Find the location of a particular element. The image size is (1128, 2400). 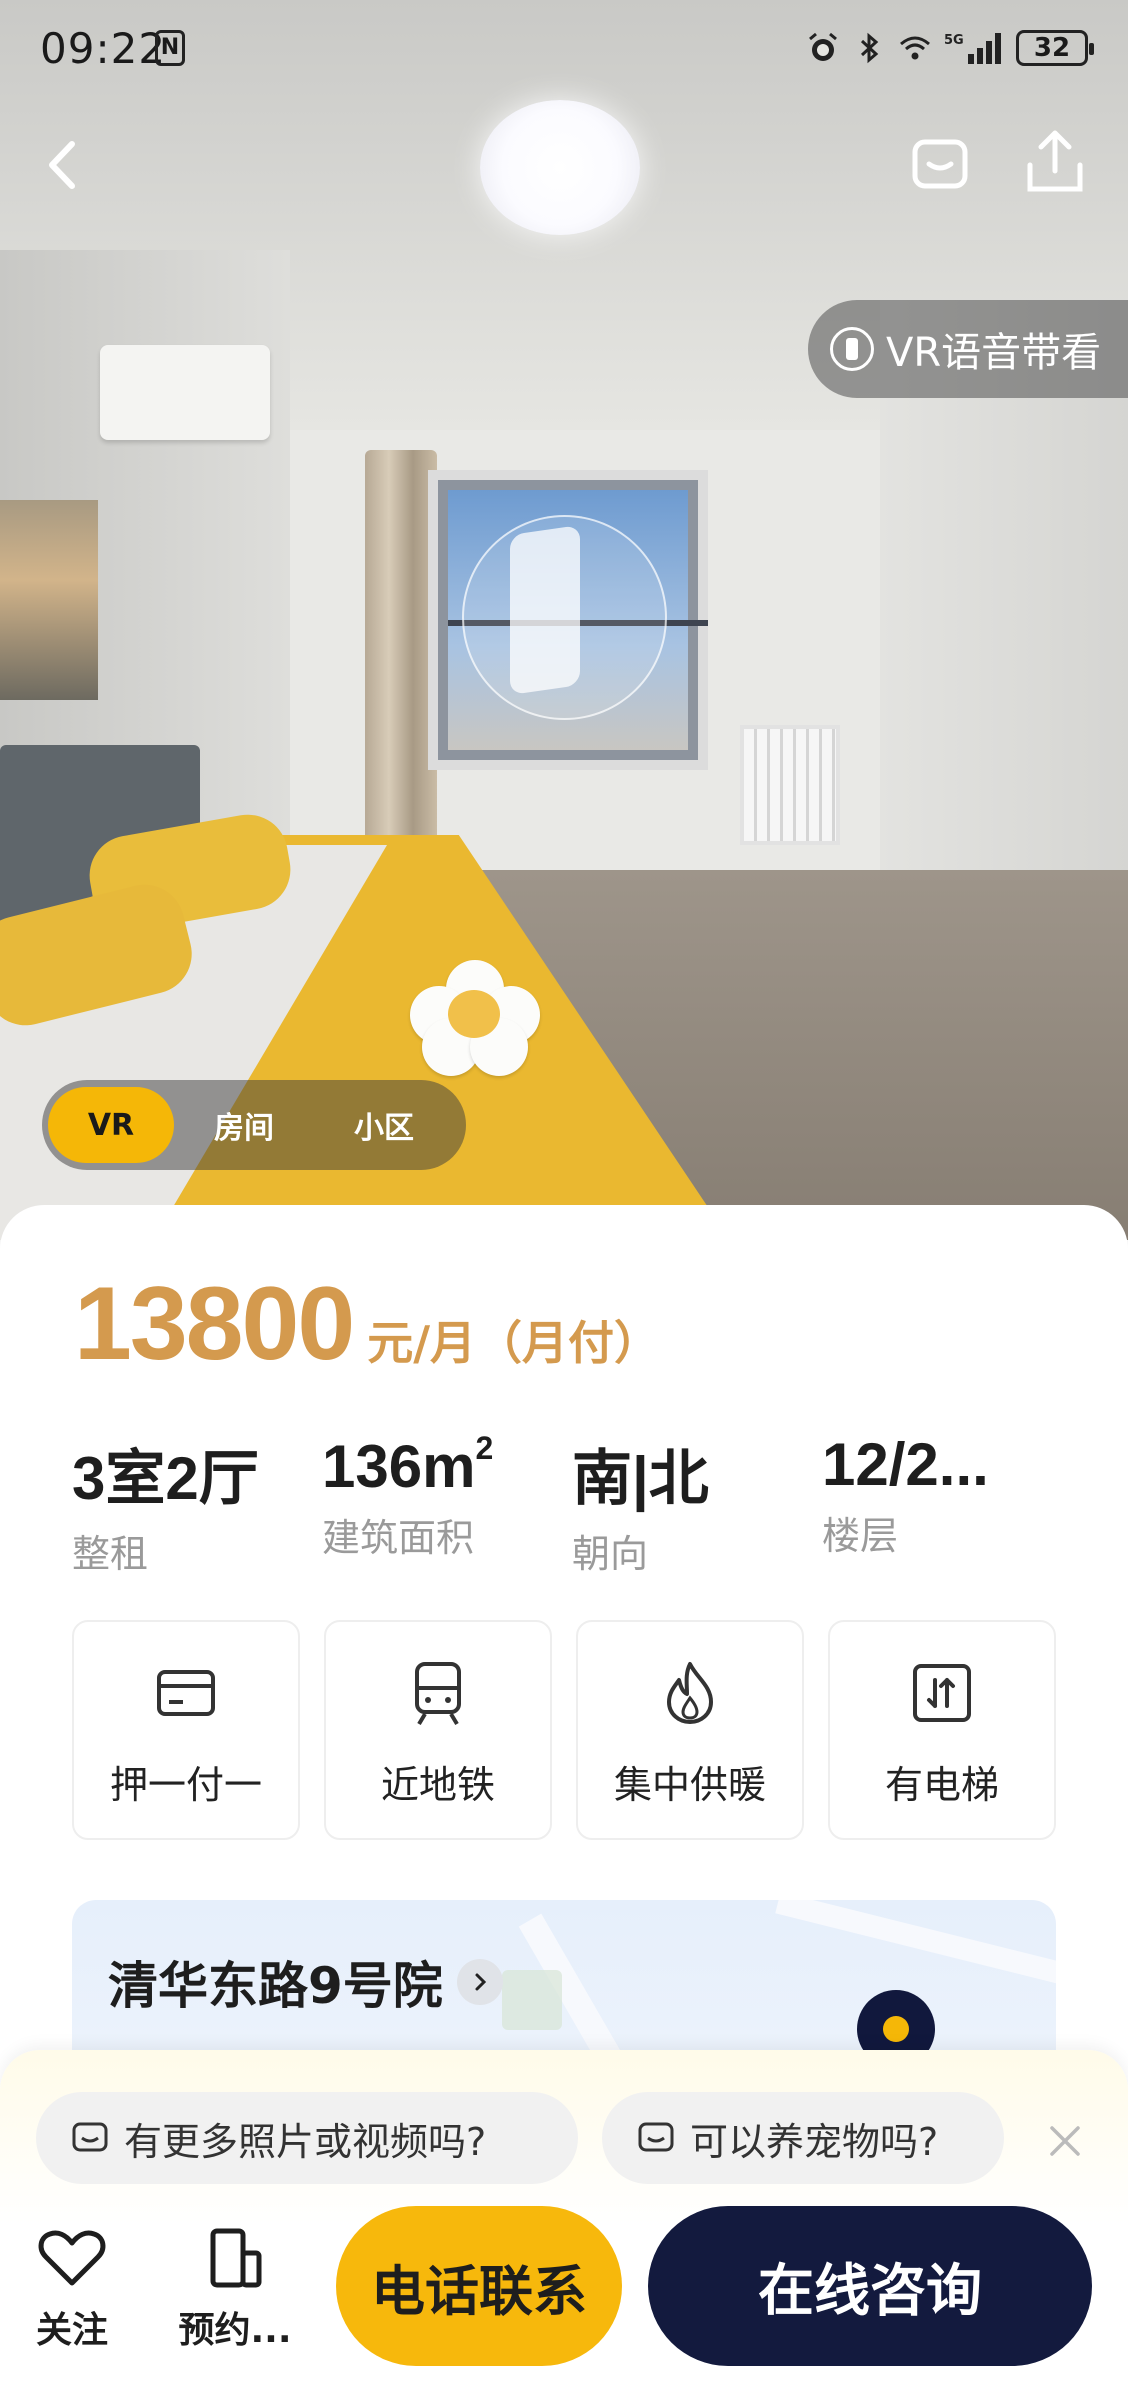

feature-subway: 近地铁 is located at coordinates (438, 1730).